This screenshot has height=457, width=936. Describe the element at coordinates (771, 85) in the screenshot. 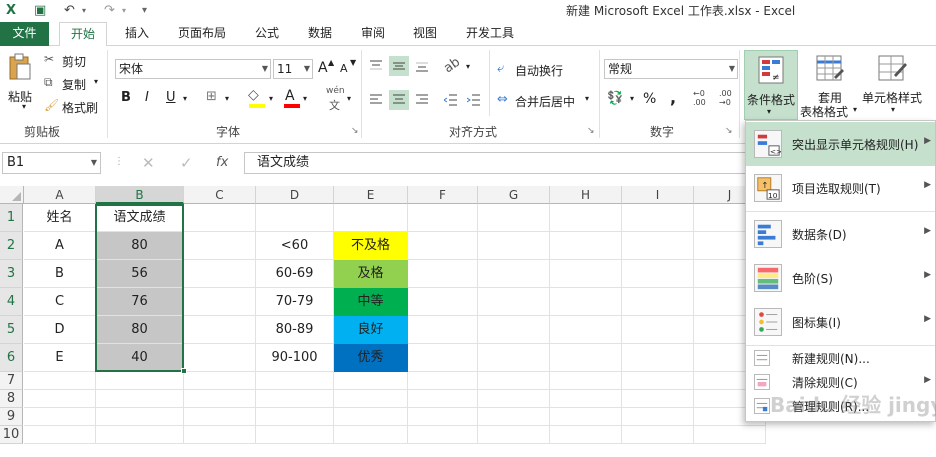

I see `conditional-formatting-button: ≠ 条件格式 ▾` at that location.